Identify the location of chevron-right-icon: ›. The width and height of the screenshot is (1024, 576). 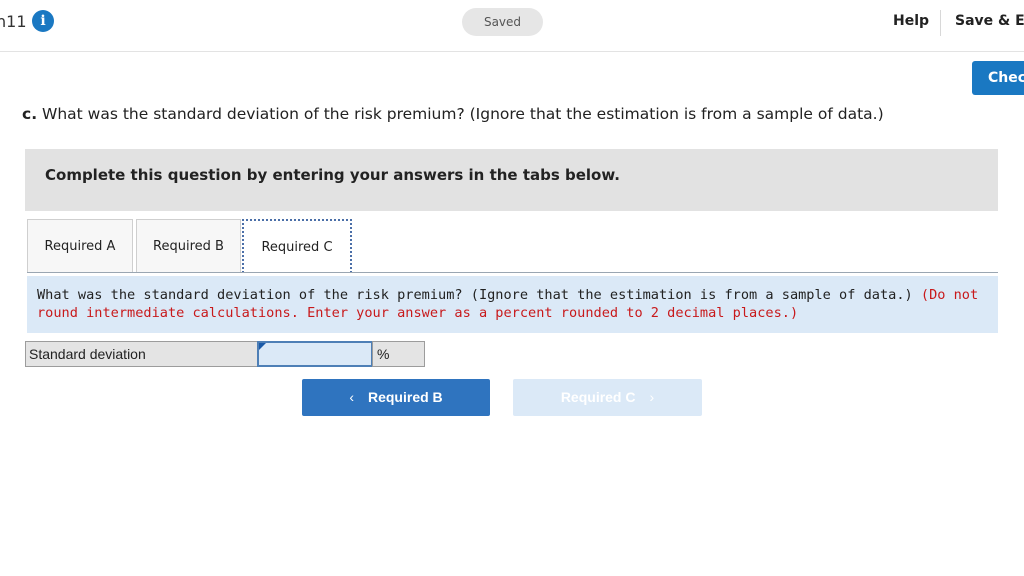
(652, 397).